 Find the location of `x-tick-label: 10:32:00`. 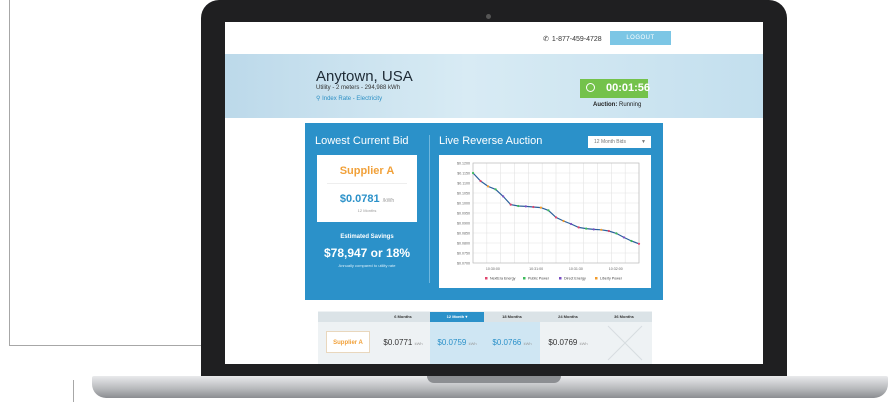

x-tick-label: 10:32:00 is located at coordinates (616, 269).